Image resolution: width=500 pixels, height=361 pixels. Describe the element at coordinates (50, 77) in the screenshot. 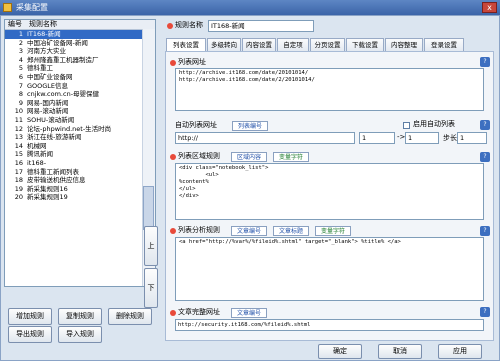

I see `rule-name: 中国矿业设备网` at that location.